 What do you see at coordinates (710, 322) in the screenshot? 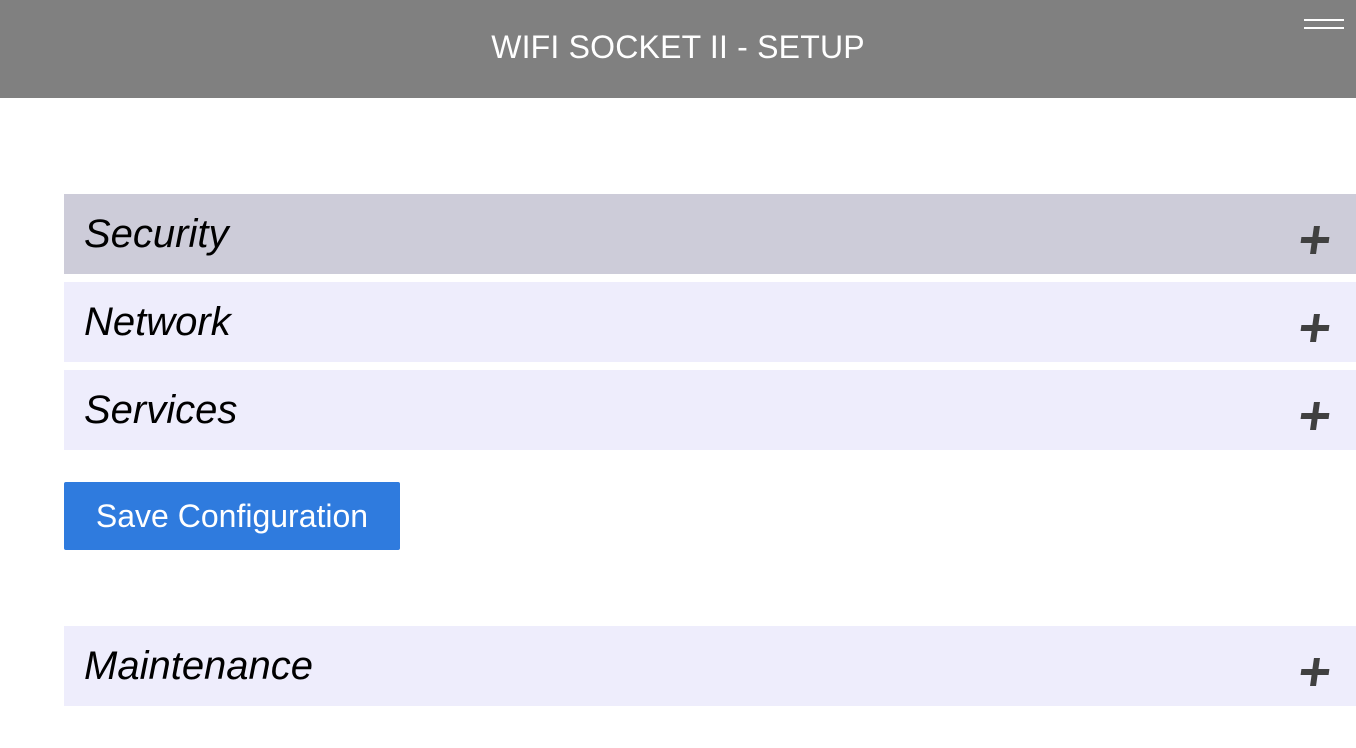
I see `section-network: Network` at bounding box center [710, 322].